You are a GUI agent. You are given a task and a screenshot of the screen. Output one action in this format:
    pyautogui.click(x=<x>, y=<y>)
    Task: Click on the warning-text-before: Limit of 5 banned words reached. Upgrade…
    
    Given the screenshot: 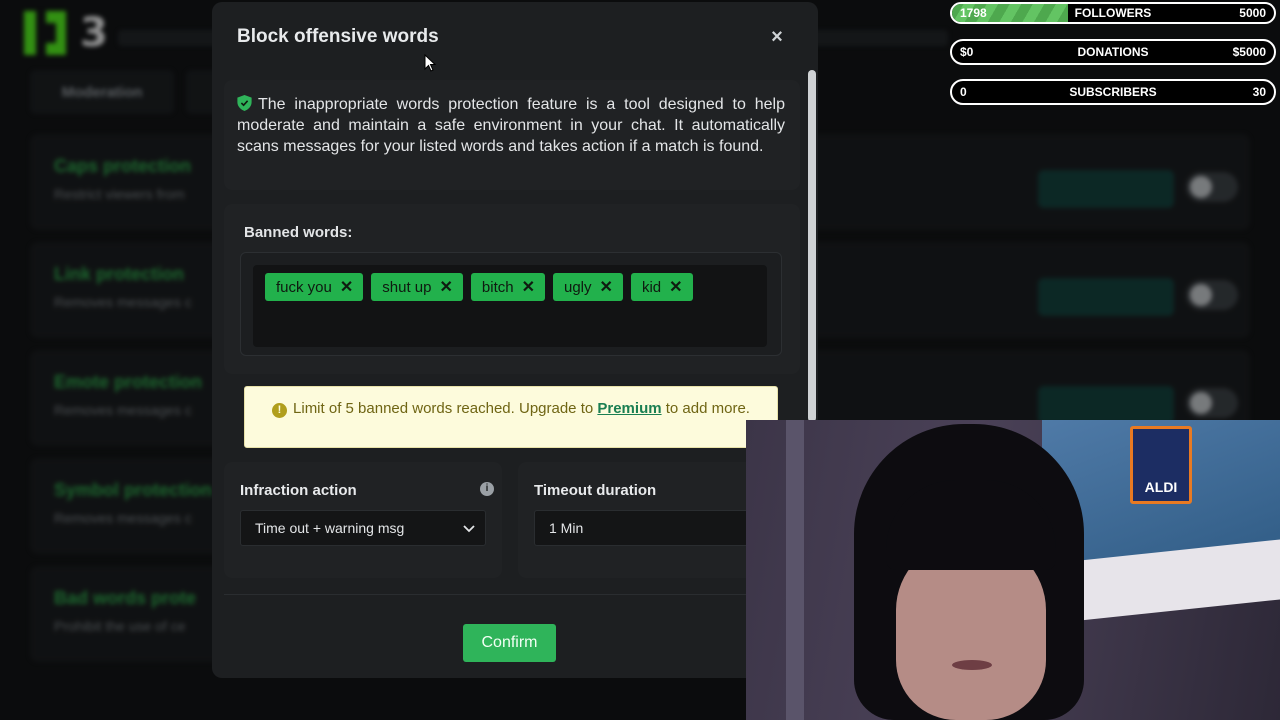 What is the action you would take?
    pyautogui.click(x=443, y=408)
    